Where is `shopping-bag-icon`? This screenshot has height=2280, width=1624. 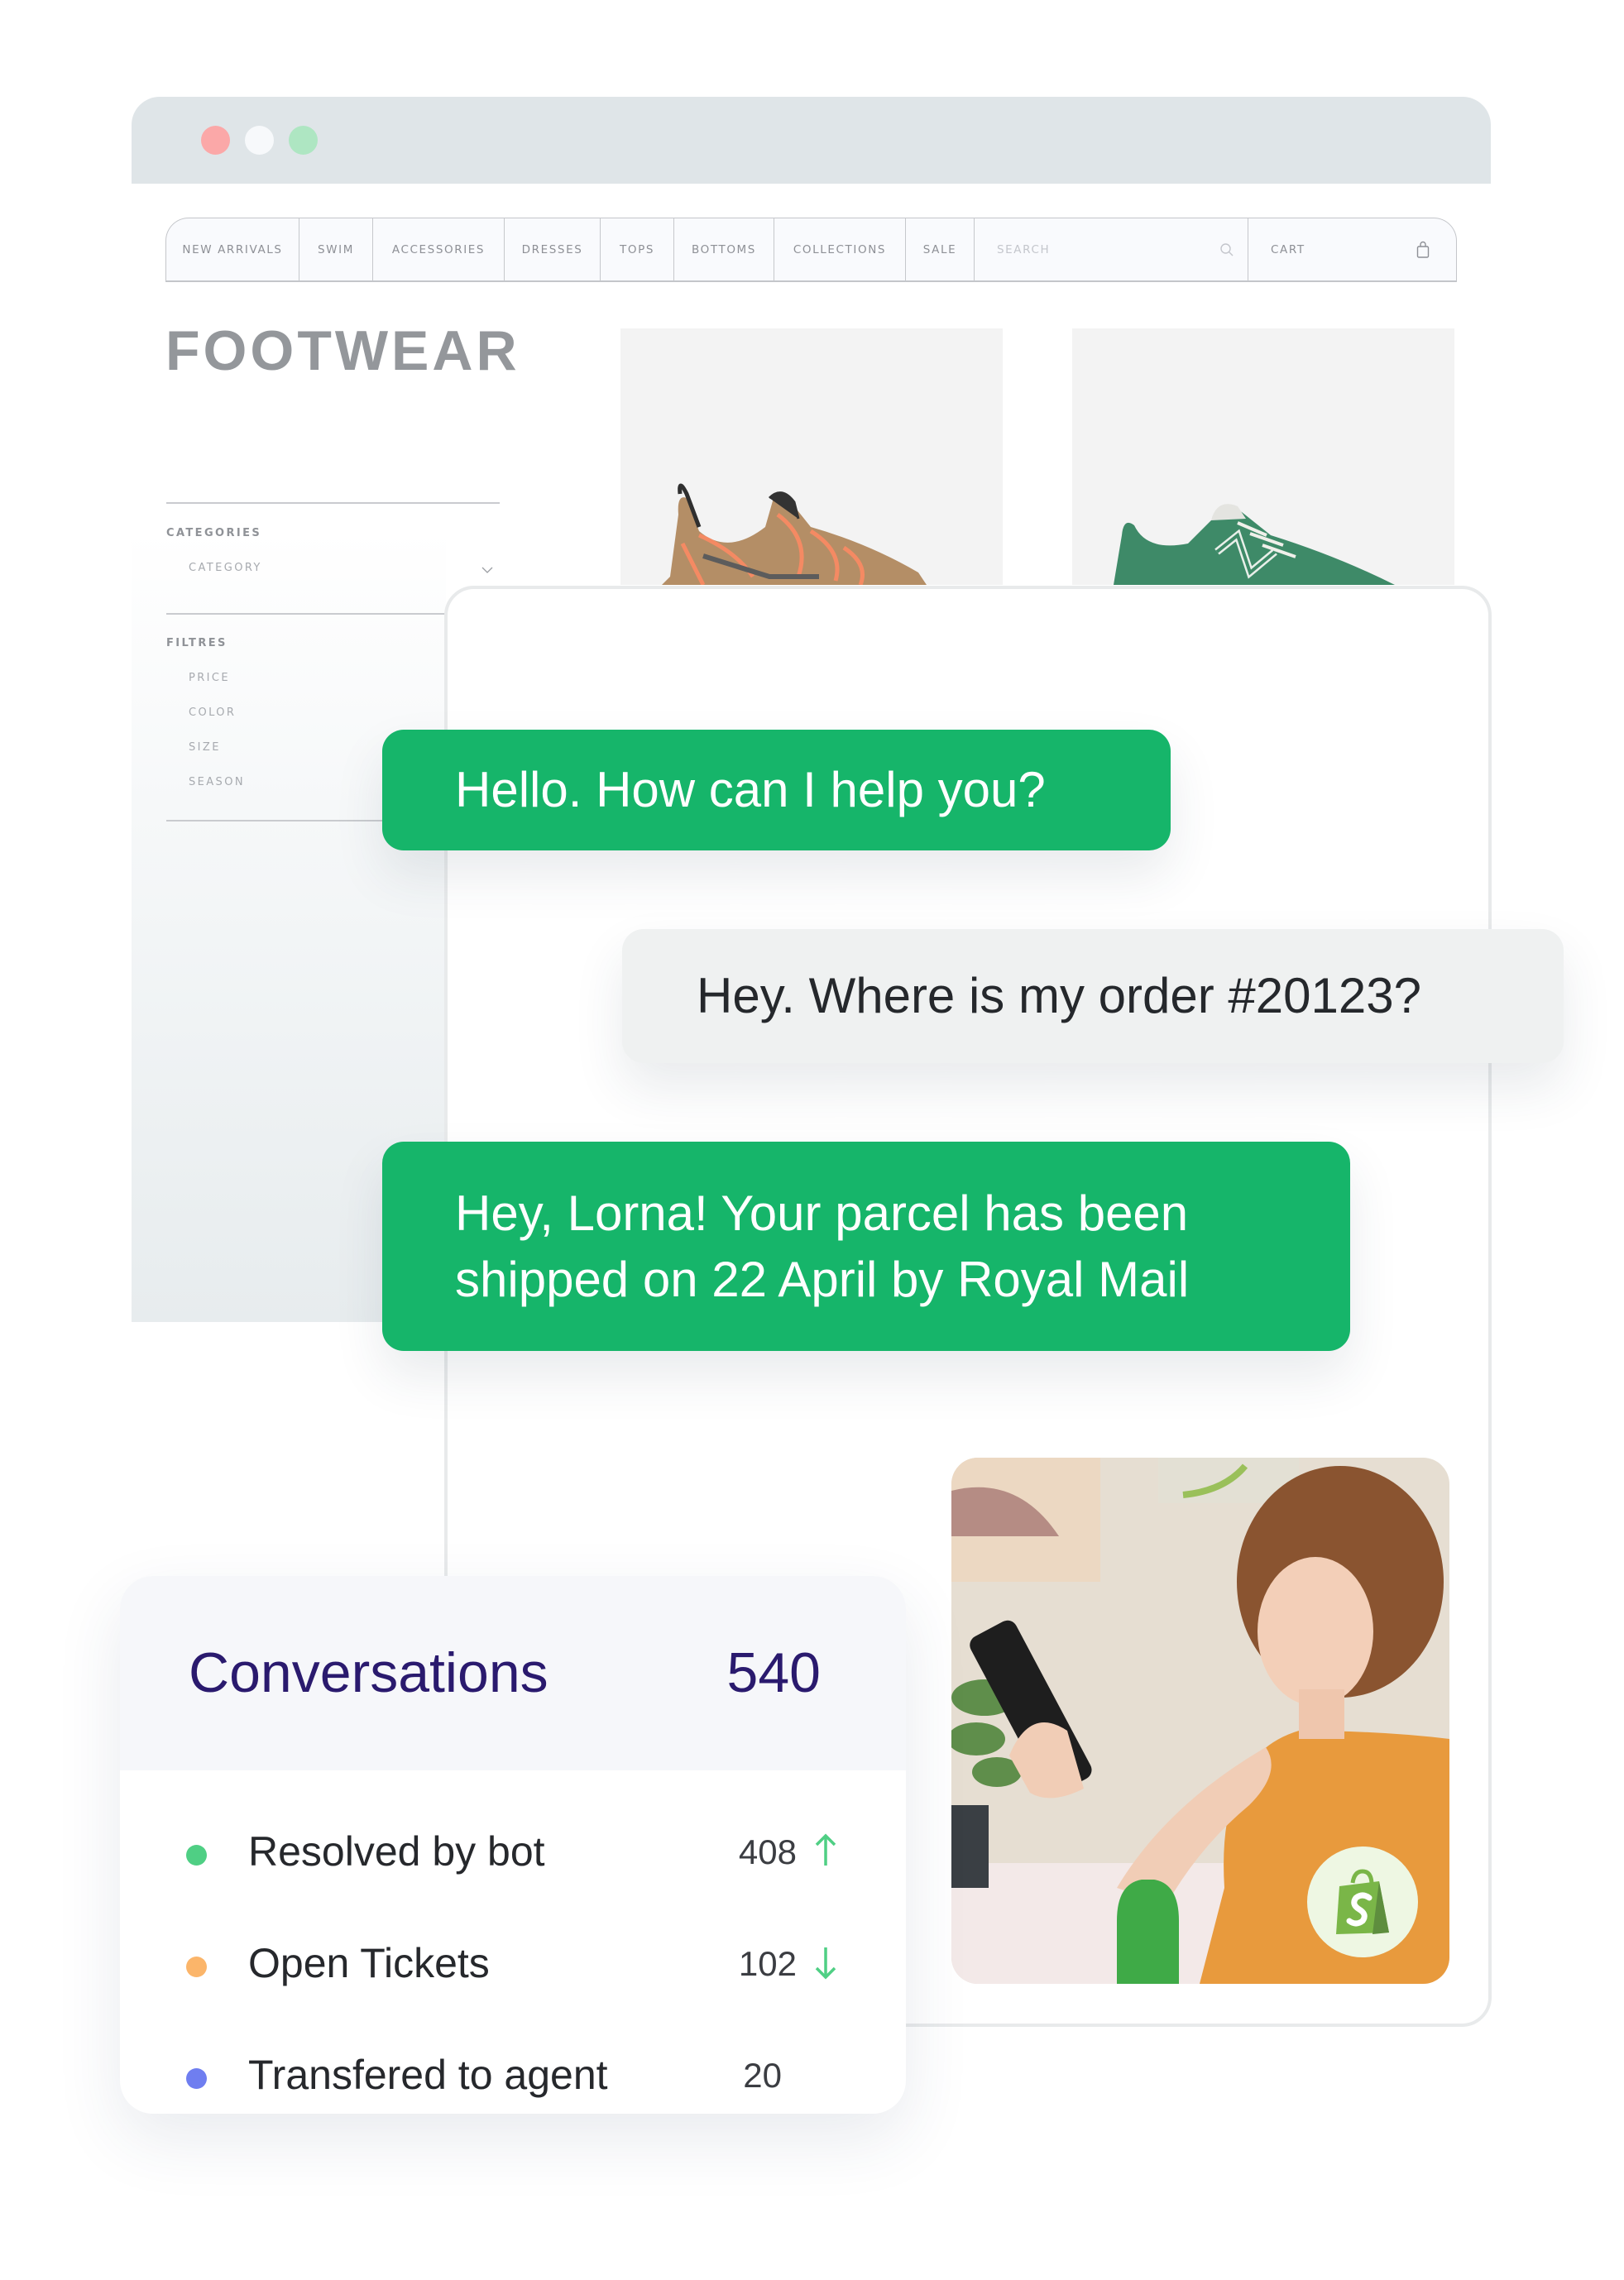
shopping-bag-icon is located at coordinates (1423, 249).